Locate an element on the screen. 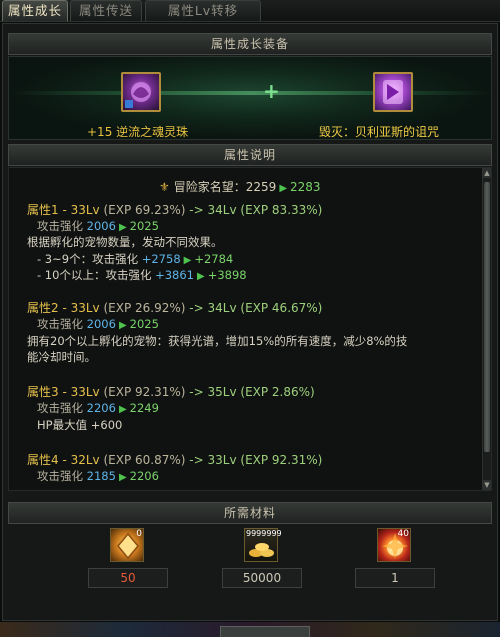 This screenshot has width=500, height=637. equip-panel: + +15 逆流之魂灵珠 毁灭：贝利亚斯的诅咒 is located at coordinates (250, 98).